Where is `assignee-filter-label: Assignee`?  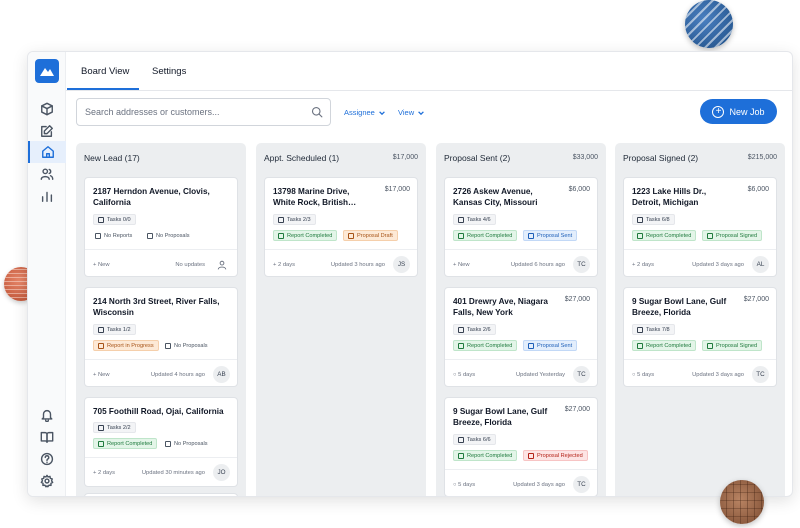
assignee-filter-label: Assignee is located at coordinates (359, 112).